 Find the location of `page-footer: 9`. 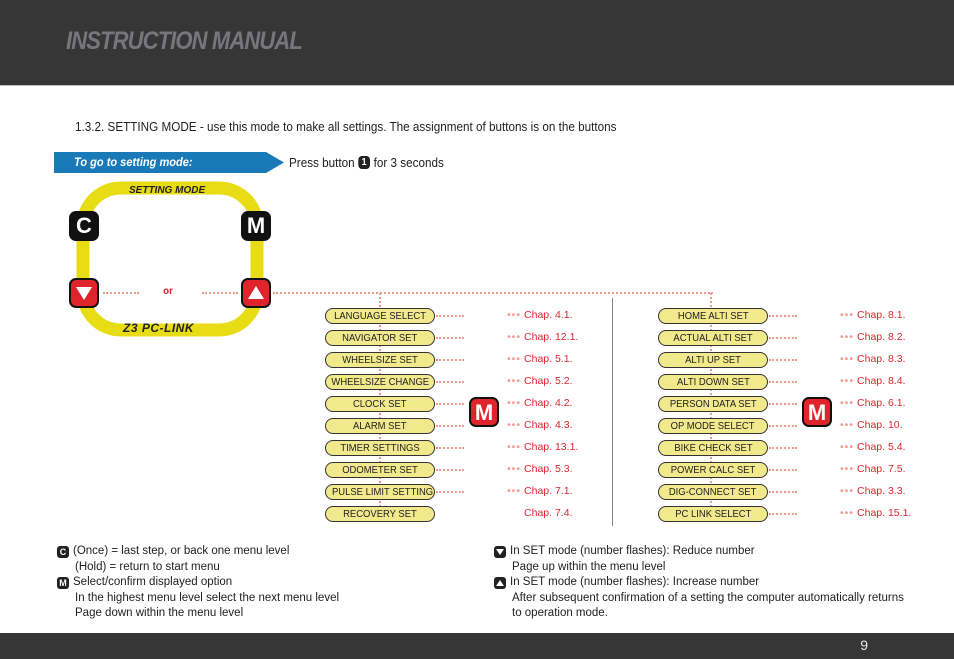

page-footer: 9 is located at coordinates (477, 646).